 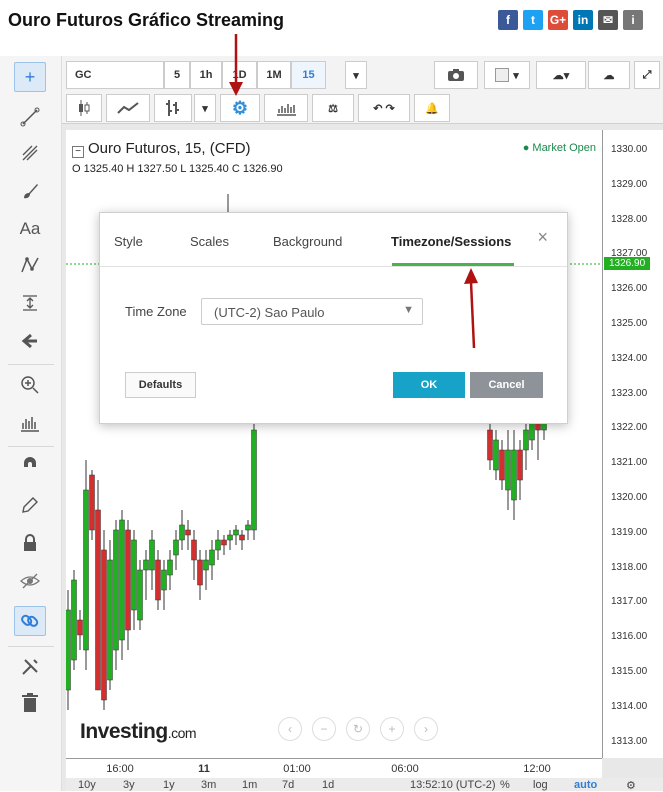 What do you see at coordinates (236, 89) in the screenshot?
I see `arrow-head-settings` at bounding box center [236, 89].